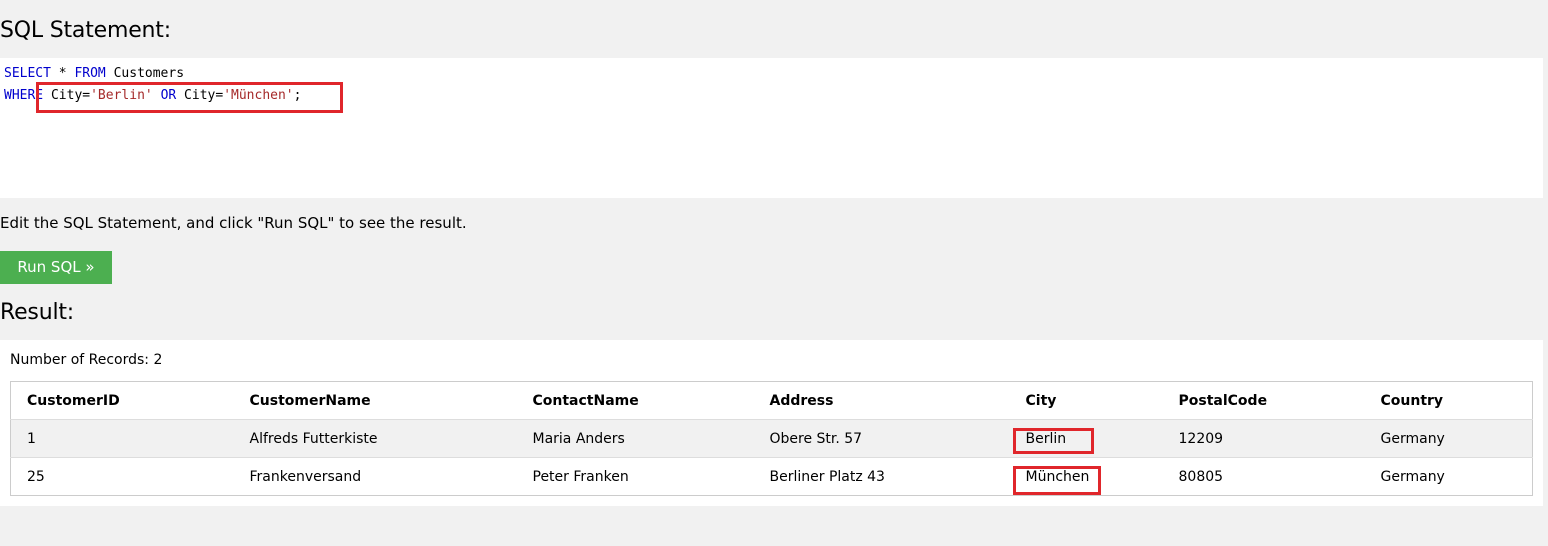 This screenshot has height=546, width=1548. Describe the element at coordinates (258, 95) in the screenshot. I see `sql-string-munchen: 'München'` at that location.